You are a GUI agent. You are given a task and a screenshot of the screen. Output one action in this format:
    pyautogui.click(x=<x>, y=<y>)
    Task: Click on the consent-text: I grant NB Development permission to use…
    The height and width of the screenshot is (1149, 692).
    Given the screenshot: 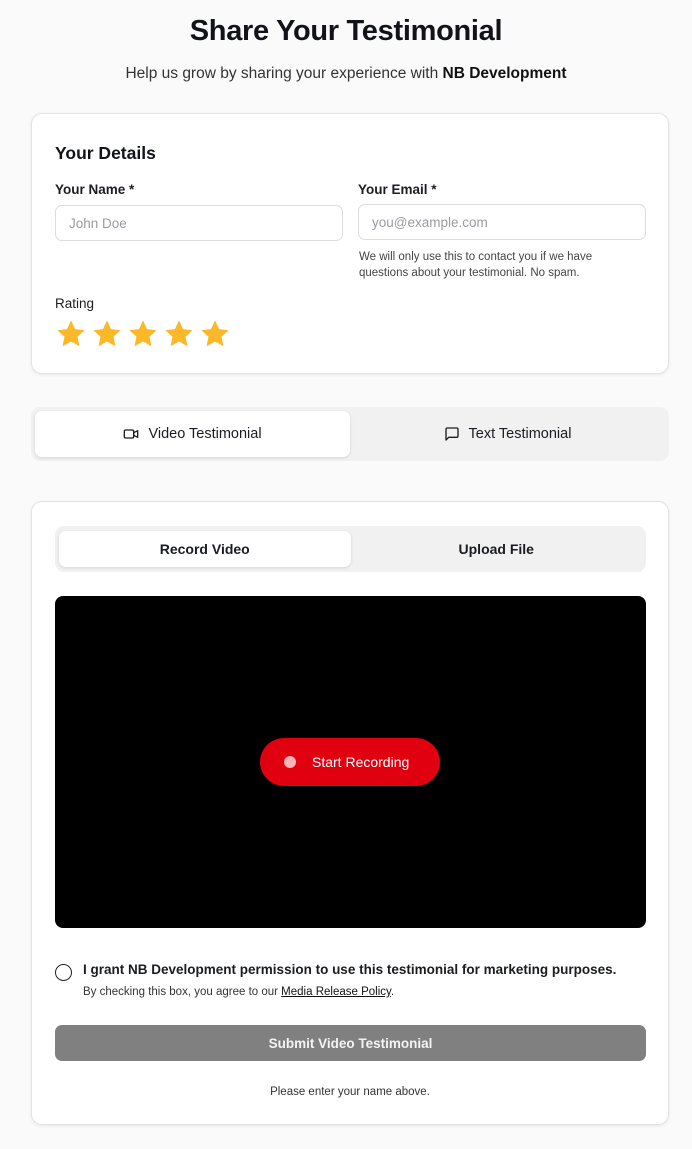 What is the action you would take?
    pyautogui.click(x=350, y=969)
    